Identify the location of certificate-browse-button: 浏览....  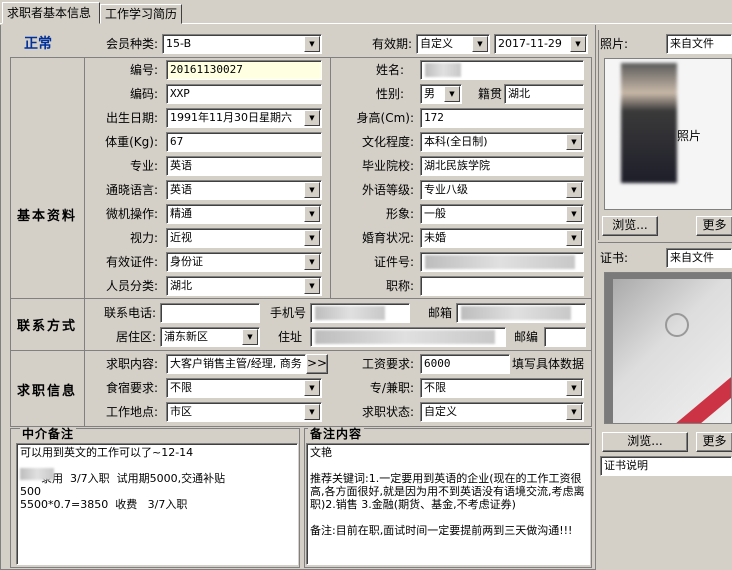
(645, 442).